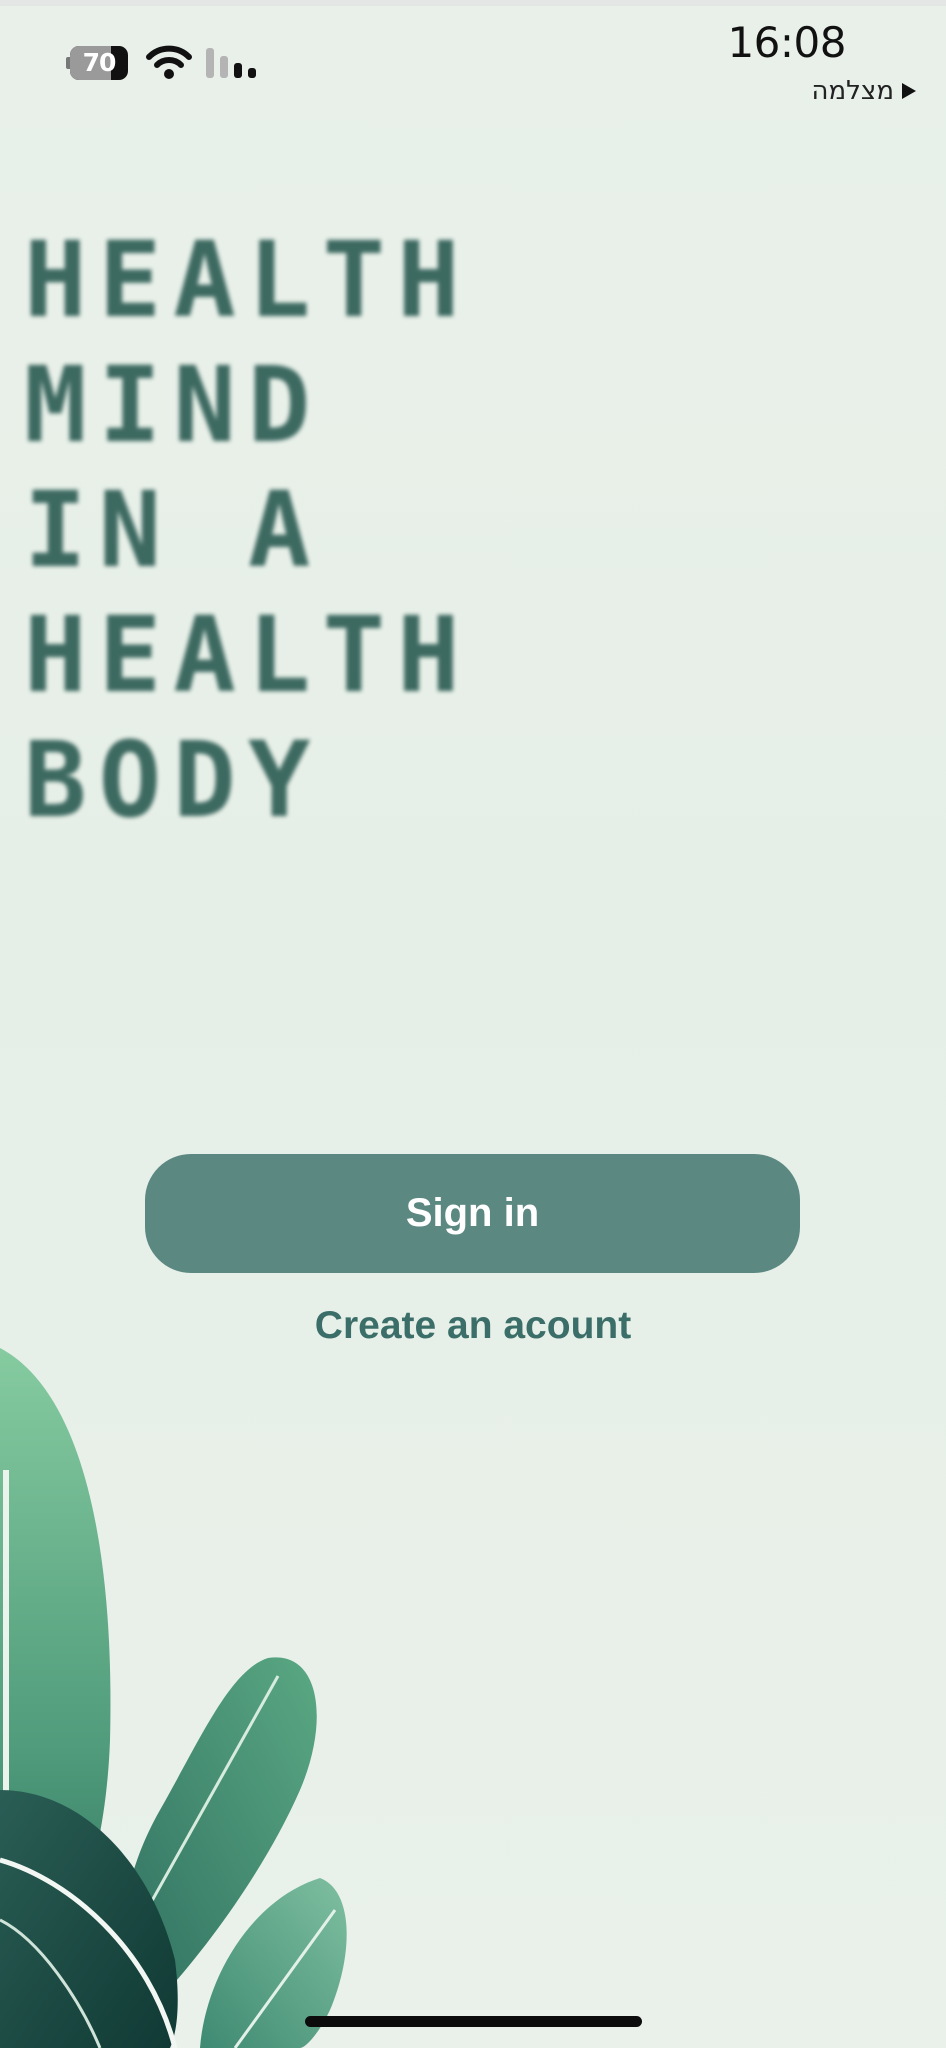 The height and width of the screenshot is (2048, 946). Describe the element at coordinates (173, 780) in the screenshot. I see `hero-line: BODY` at that location.